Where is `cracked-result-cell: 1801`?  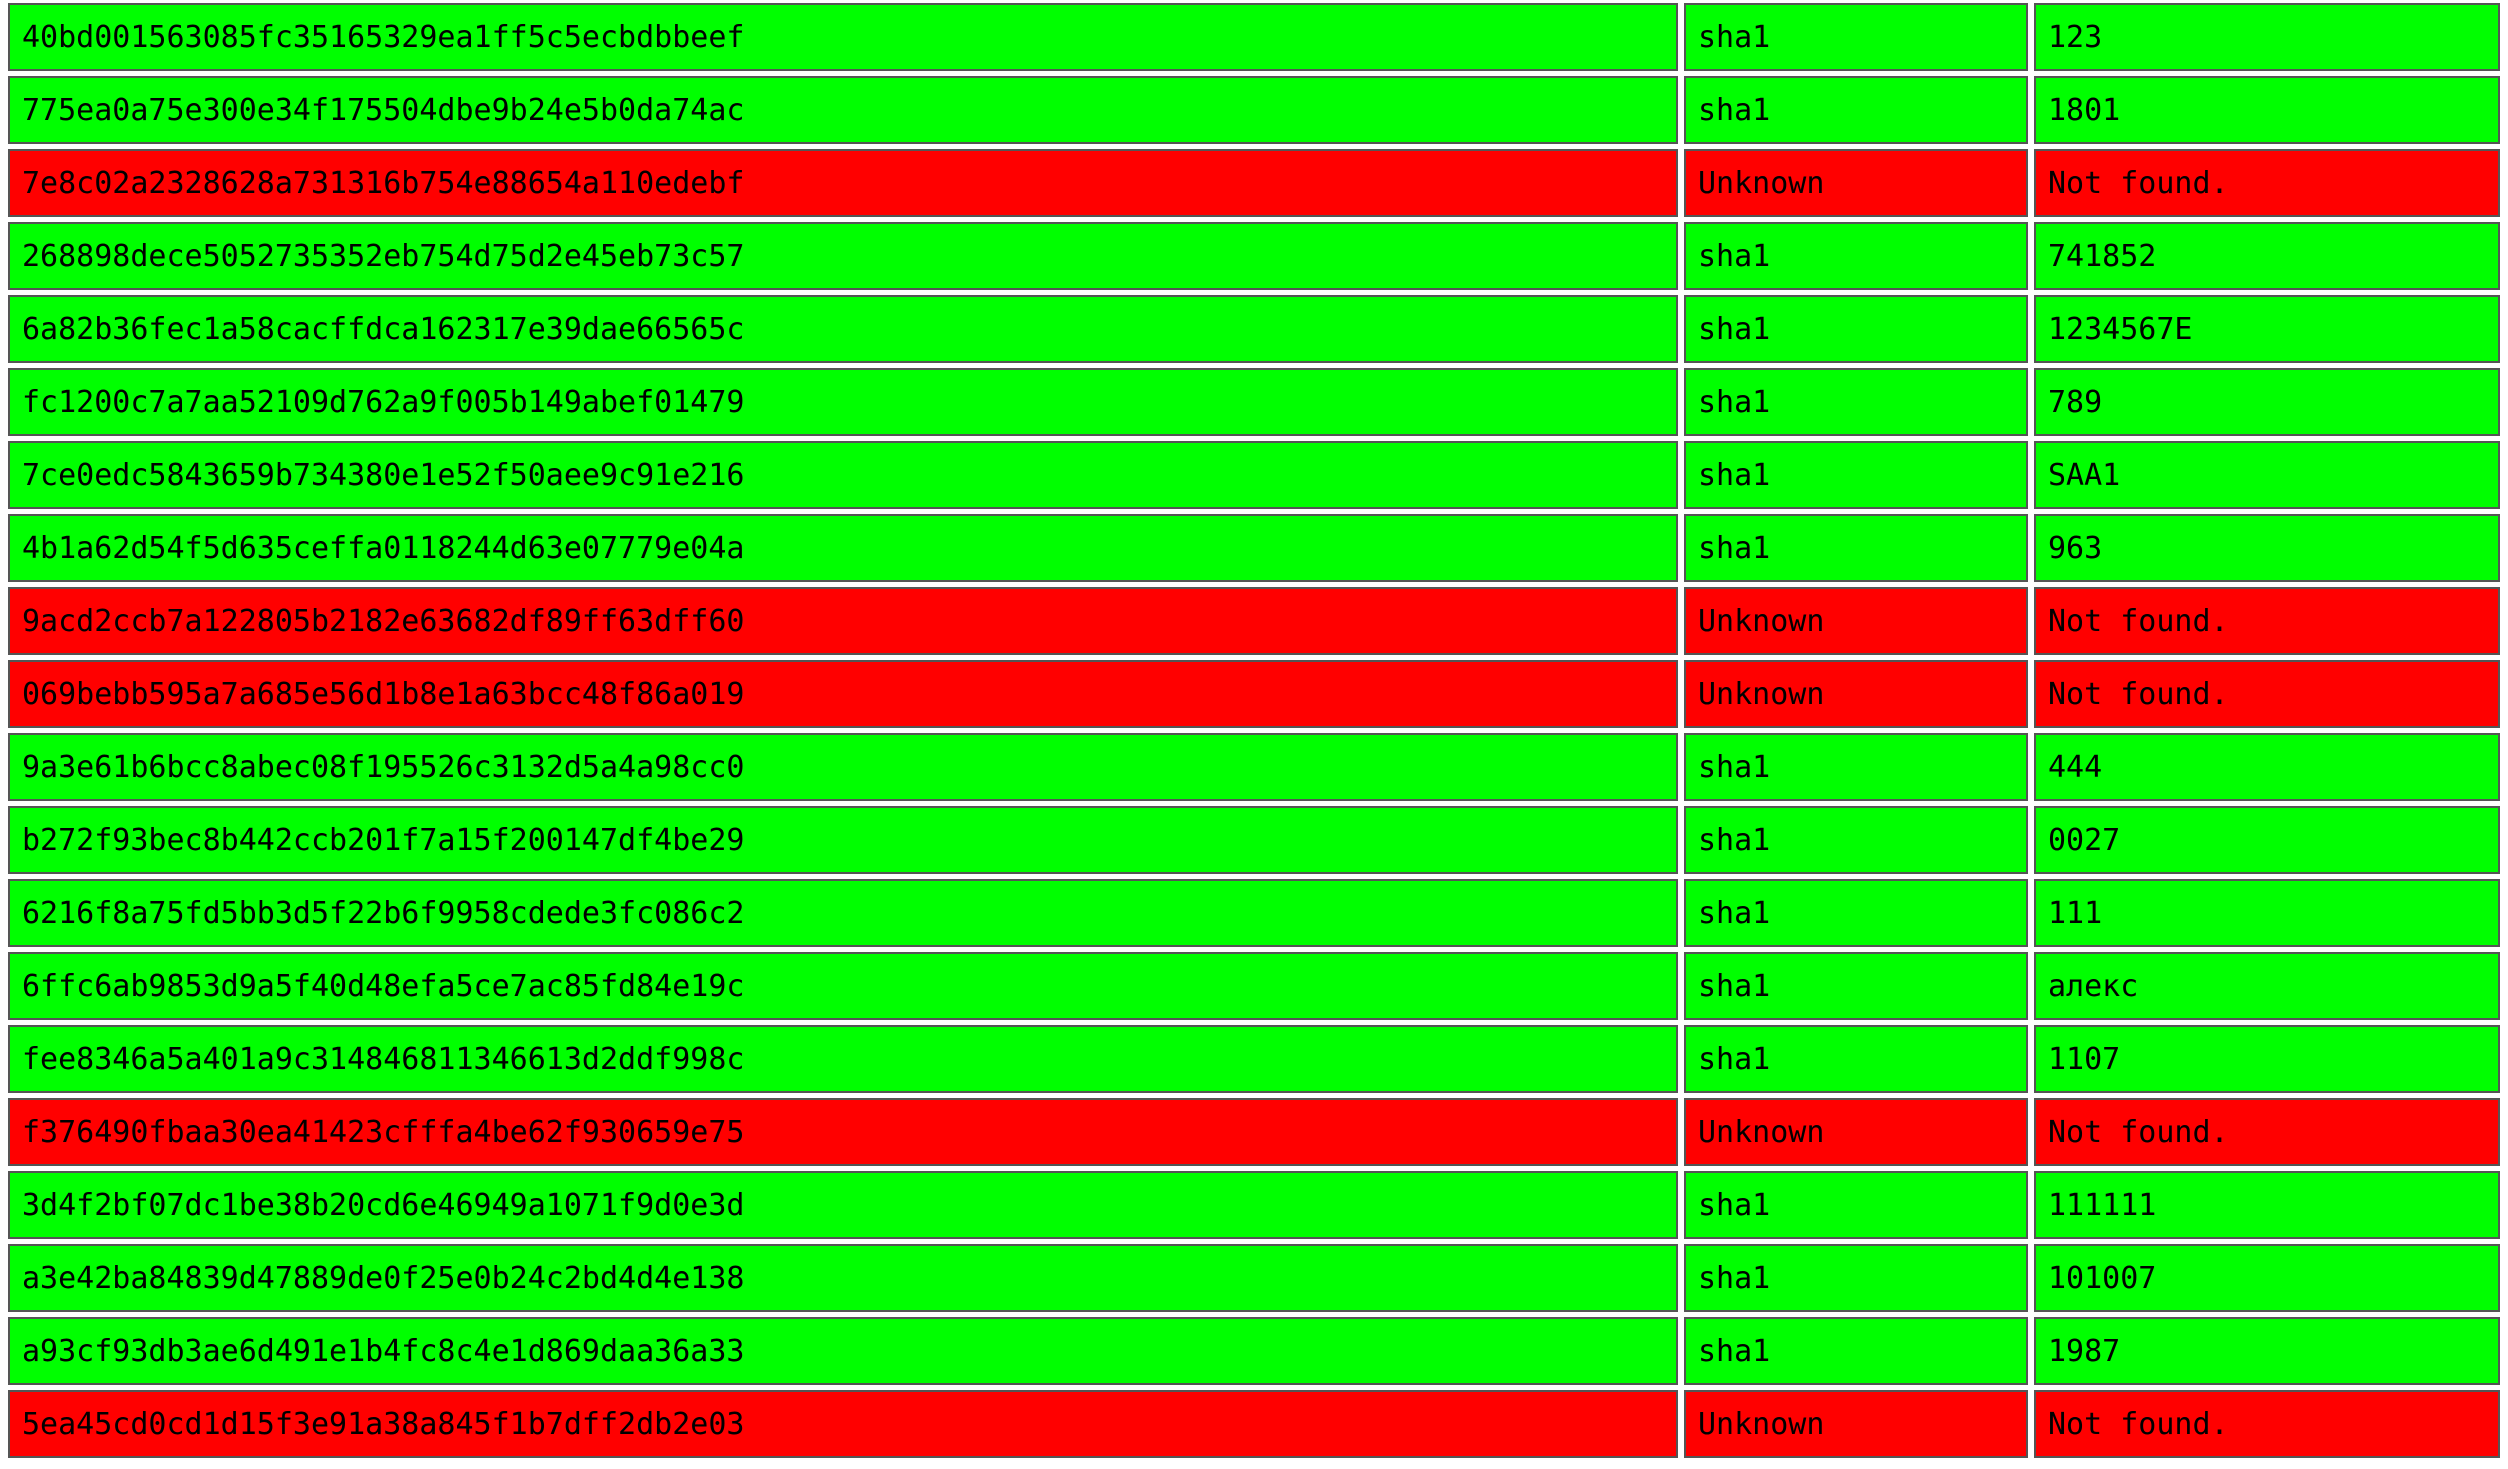 cracked-result-cell: 1801 is located at coordinates (2267, 110).